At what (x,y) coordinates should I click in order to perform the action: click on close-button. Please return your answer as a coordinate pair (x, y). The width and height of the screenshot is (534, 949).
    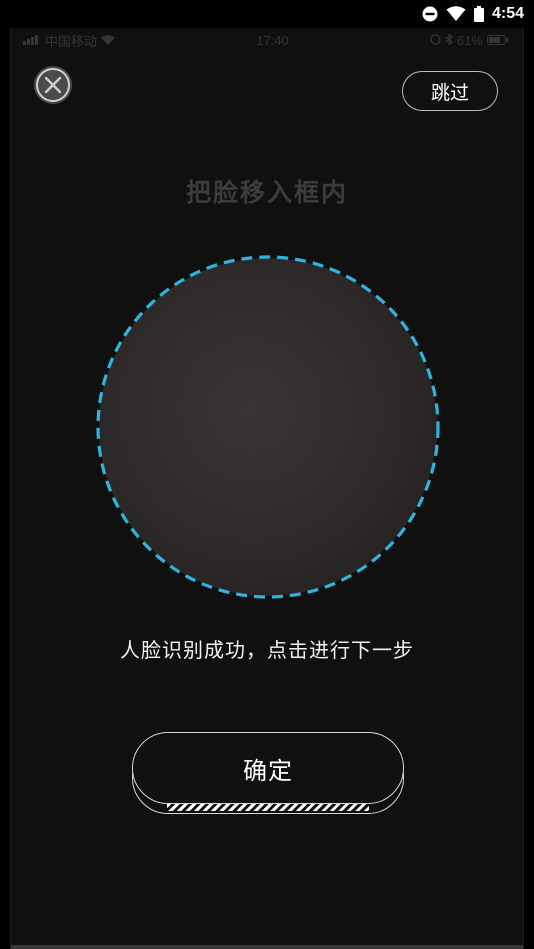
    Looking at the image, I should click on (53, 85).